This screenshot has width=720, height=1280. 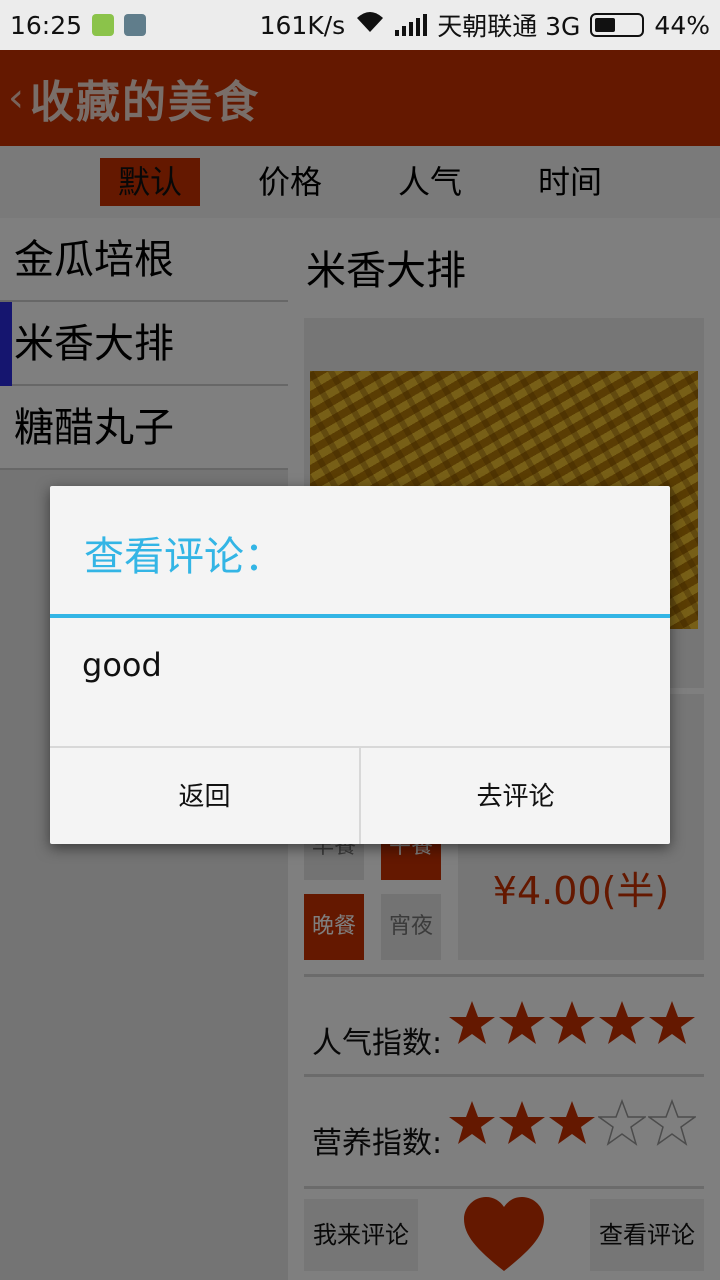 I want to click on go-comment-button: 去评论, so click(x=514, y=796).